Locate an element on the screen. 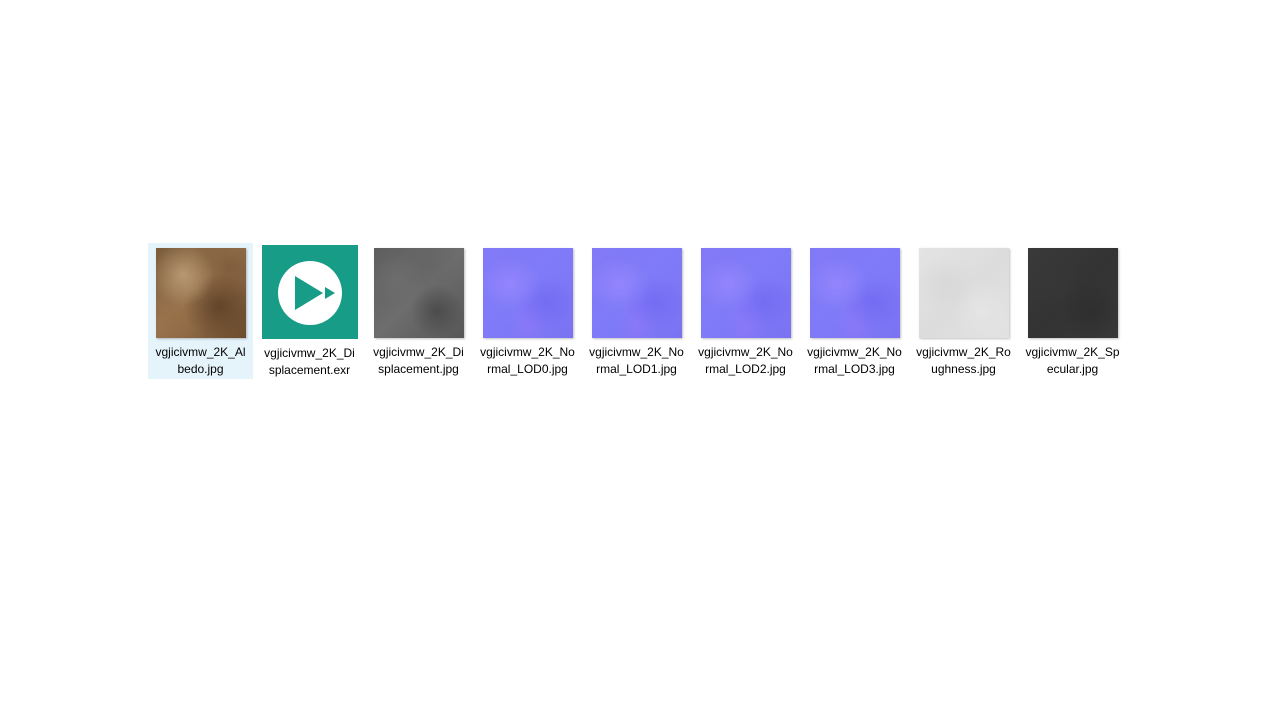 The height and width of the screenshot is (720, 1280). file-item-displacement-jpg: vgjicivmw_2K_Displacement.jpg is located at coordinates (418, 311).